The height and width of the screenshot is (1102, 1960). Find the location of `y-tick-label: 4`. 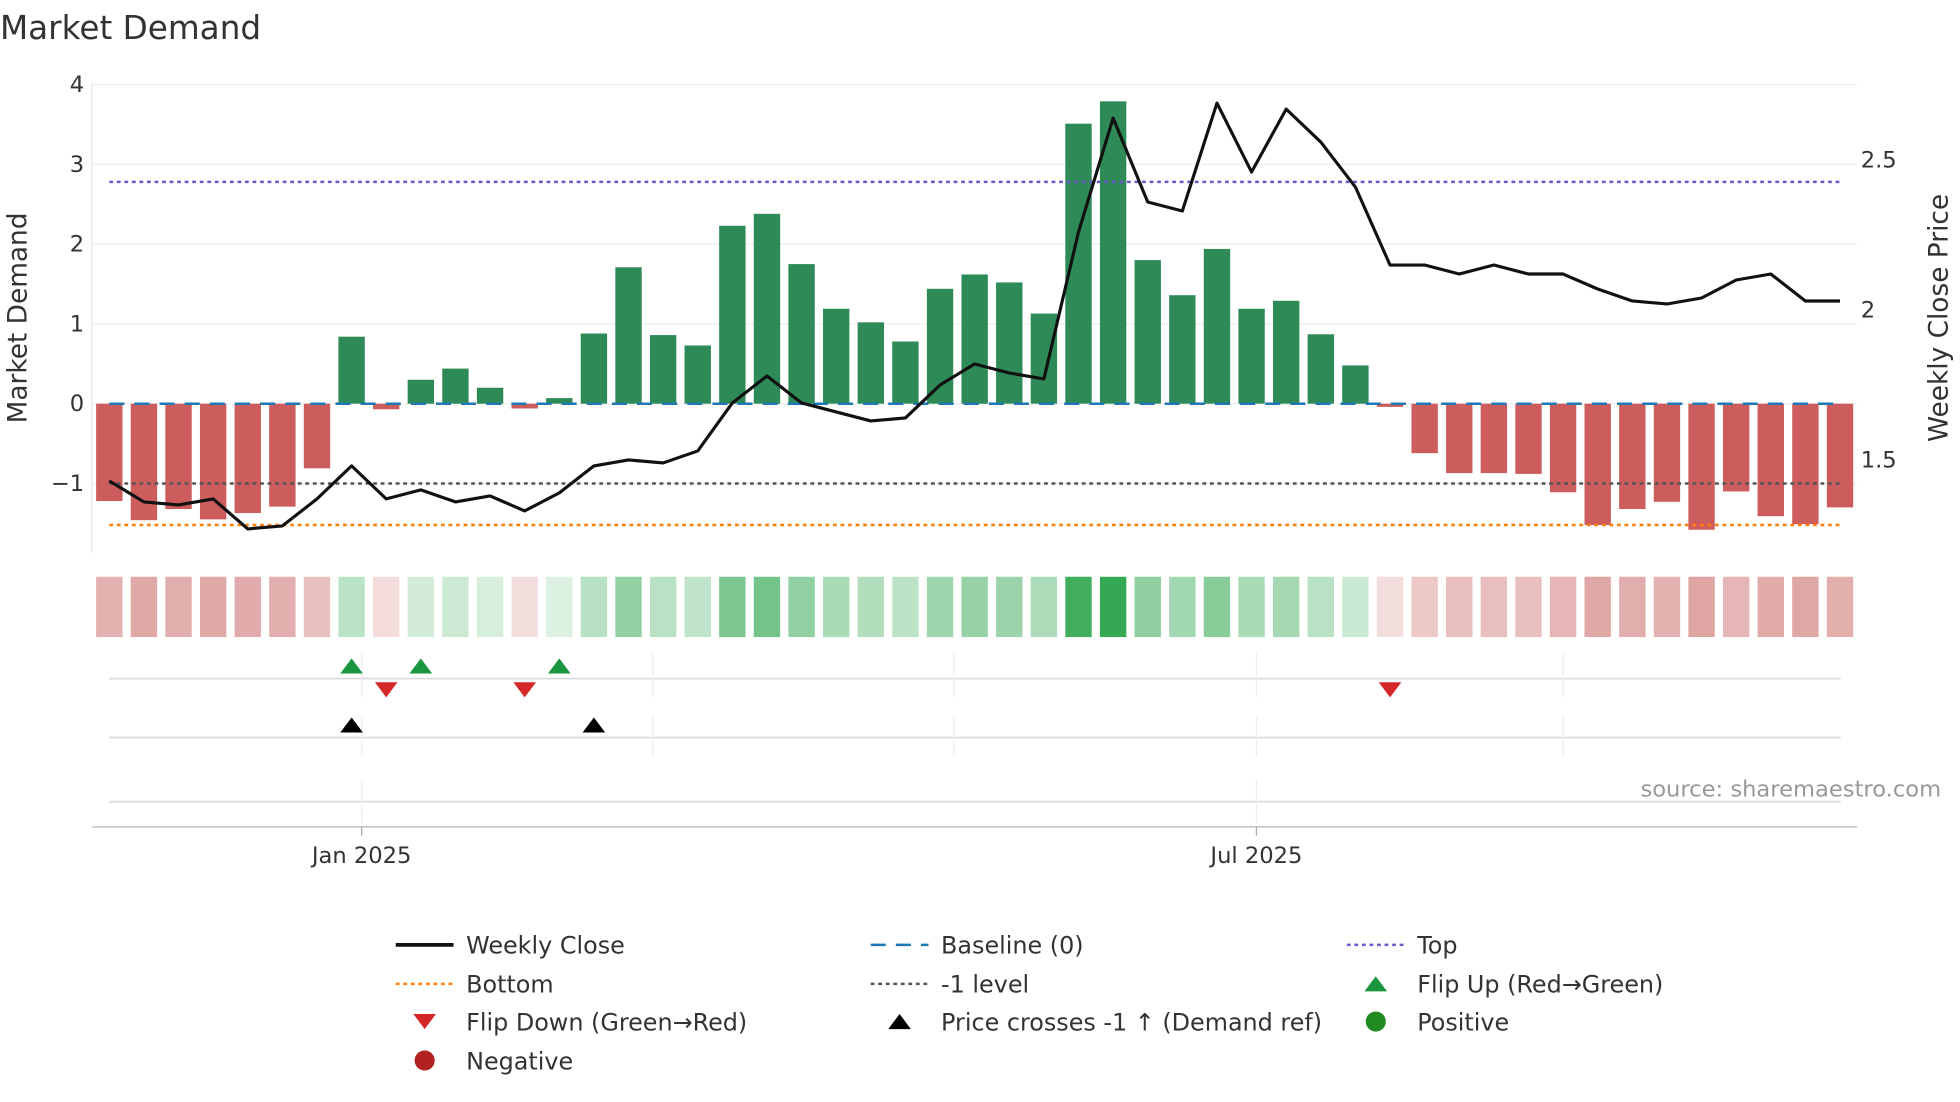

y-tick-label: 4 is located at coordinates (77, 85).